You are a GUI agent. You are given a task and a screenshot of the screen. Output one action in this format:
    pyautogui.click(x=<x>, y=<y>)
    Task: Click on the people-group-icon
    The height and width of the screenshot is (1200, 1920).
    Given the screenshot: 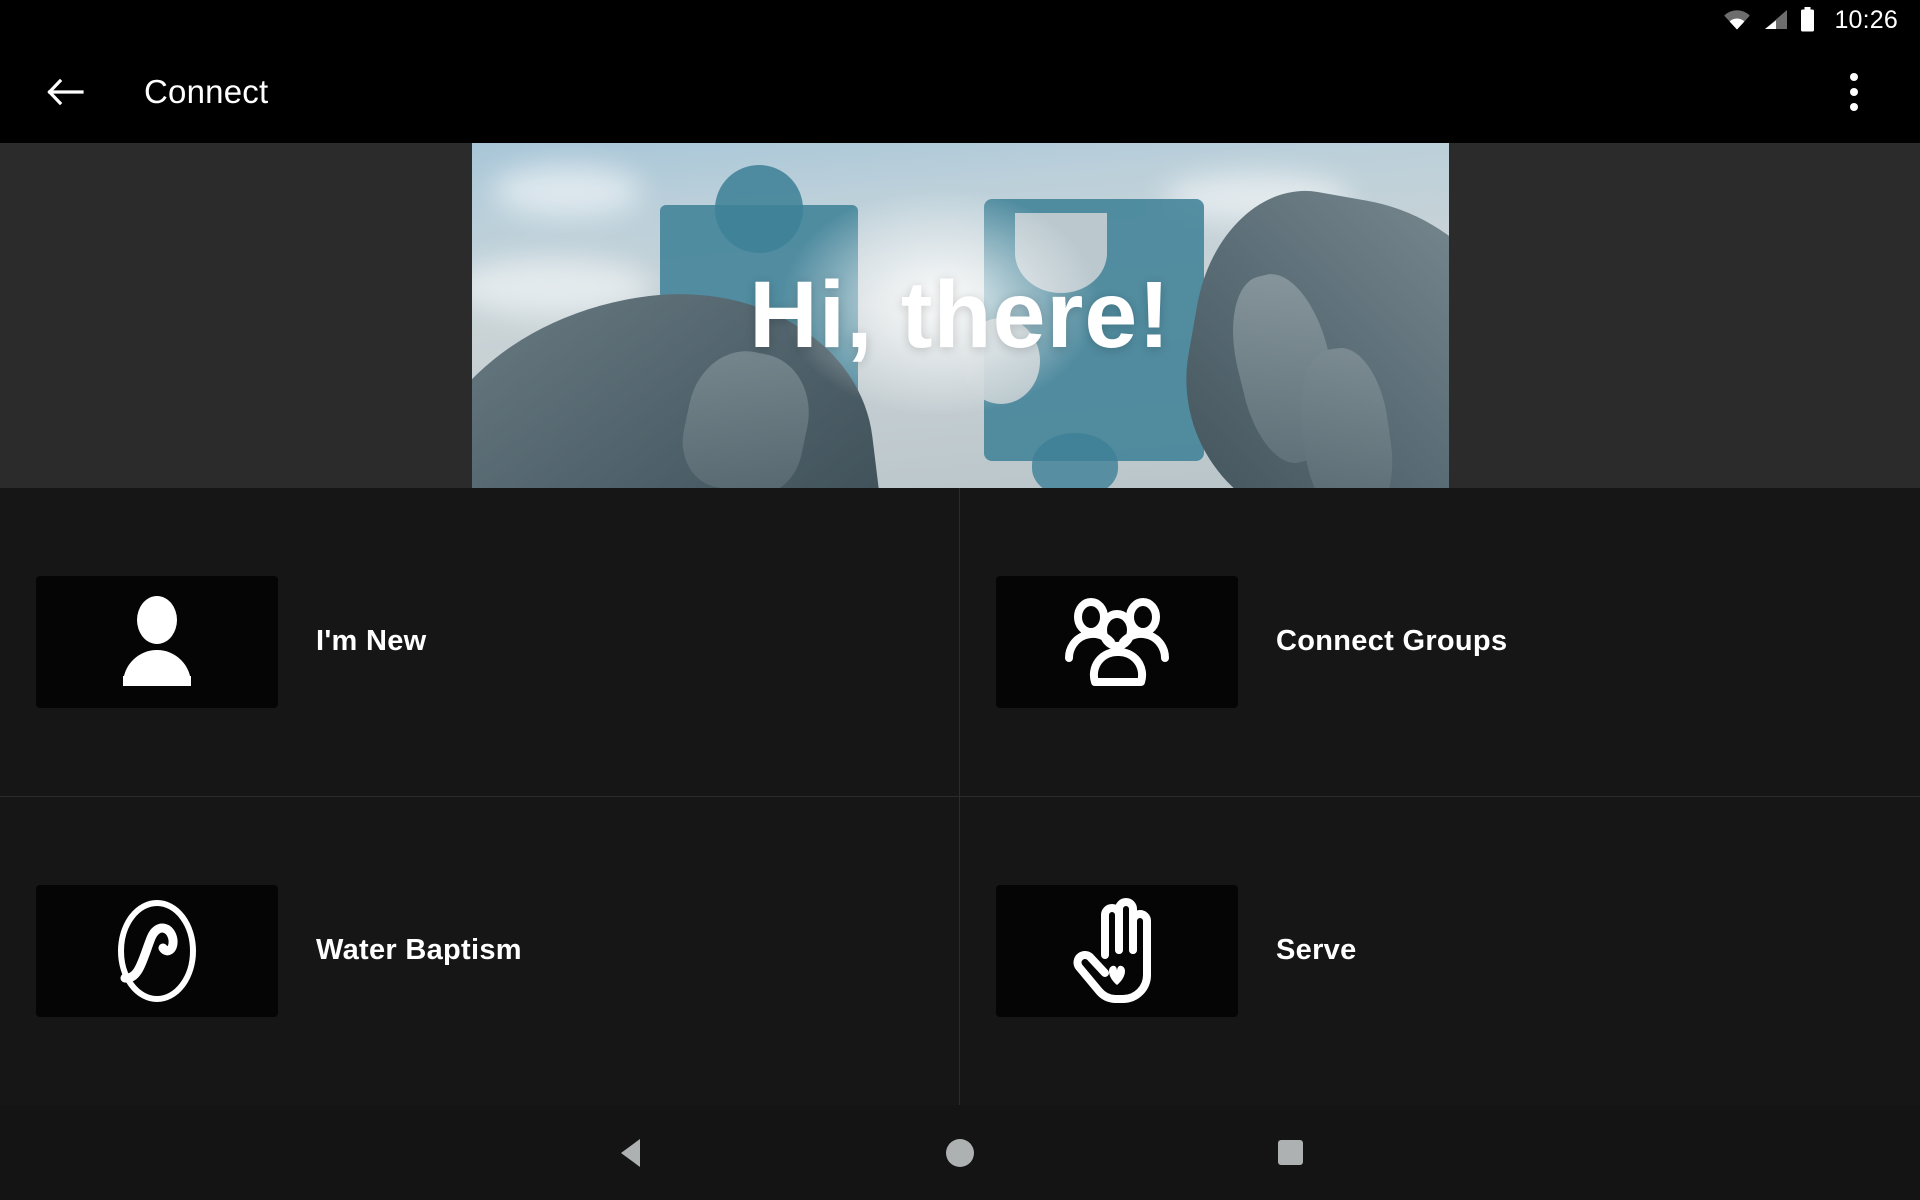 What is the action you would take?
    pyautogui.click(x=1117, y=641)
    